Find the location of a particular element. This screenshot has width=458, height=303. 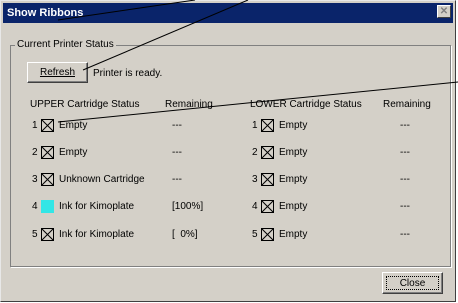

lower-status-header: LOWER Cartridge Status is located at coordinates (306, 104).